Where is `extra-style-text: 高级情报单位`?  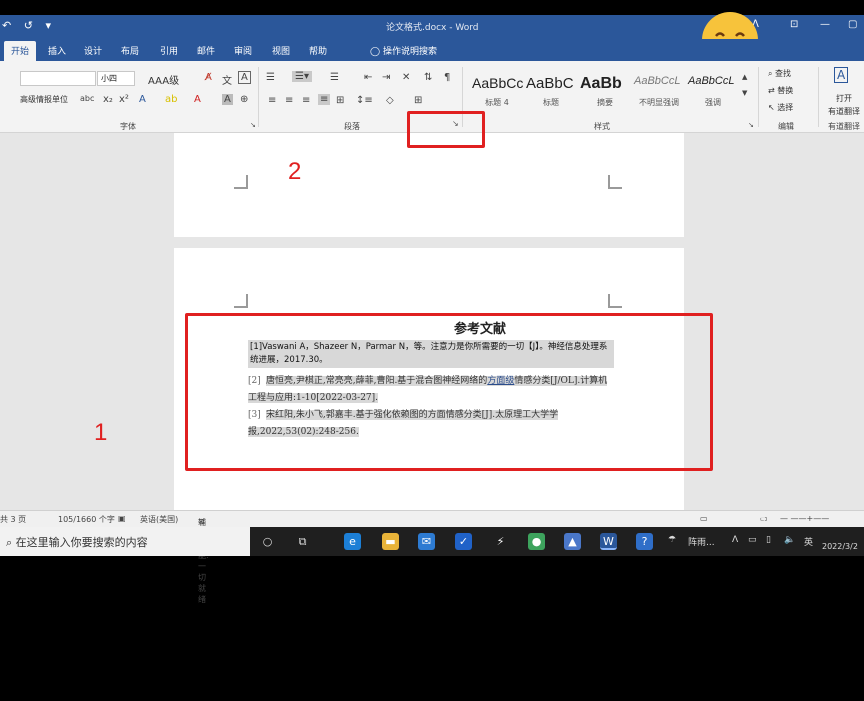
extra-style-text: 高级情报单位 is located at coordinates (44, 99).